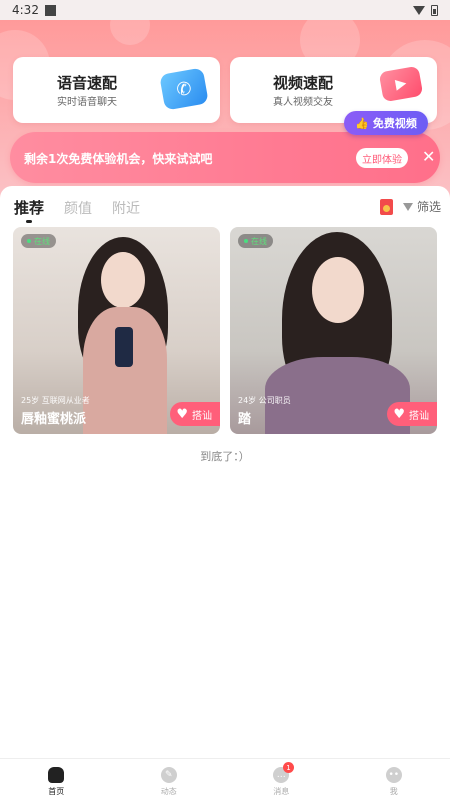 This screenshot has width=450, height=800. I want to click on profile-face-icon: ••, so click(393, 775).